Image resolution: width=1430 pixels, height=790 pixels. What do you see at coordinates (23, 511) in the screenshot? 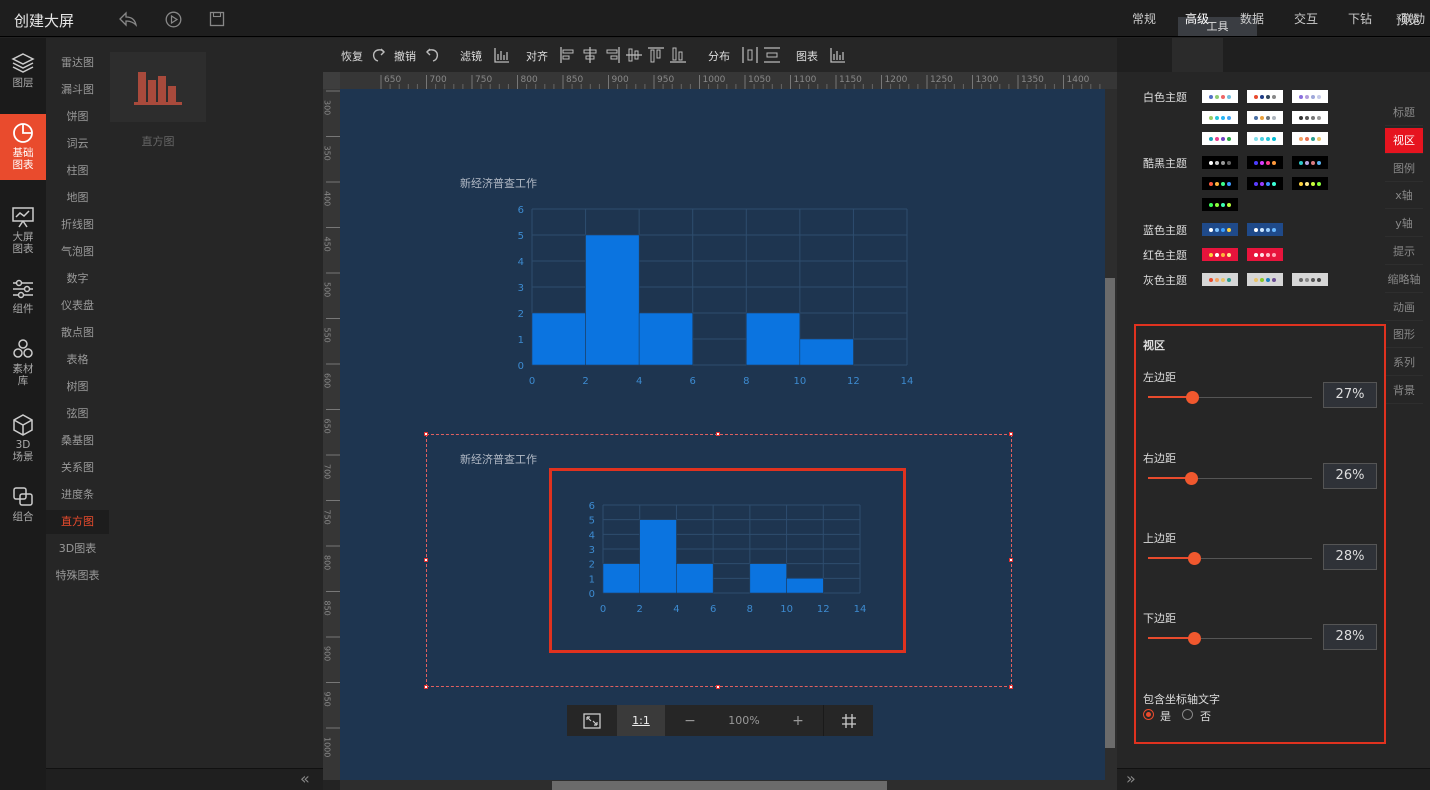
I see `nav-group: 组合` at bounding box center [23, 511].